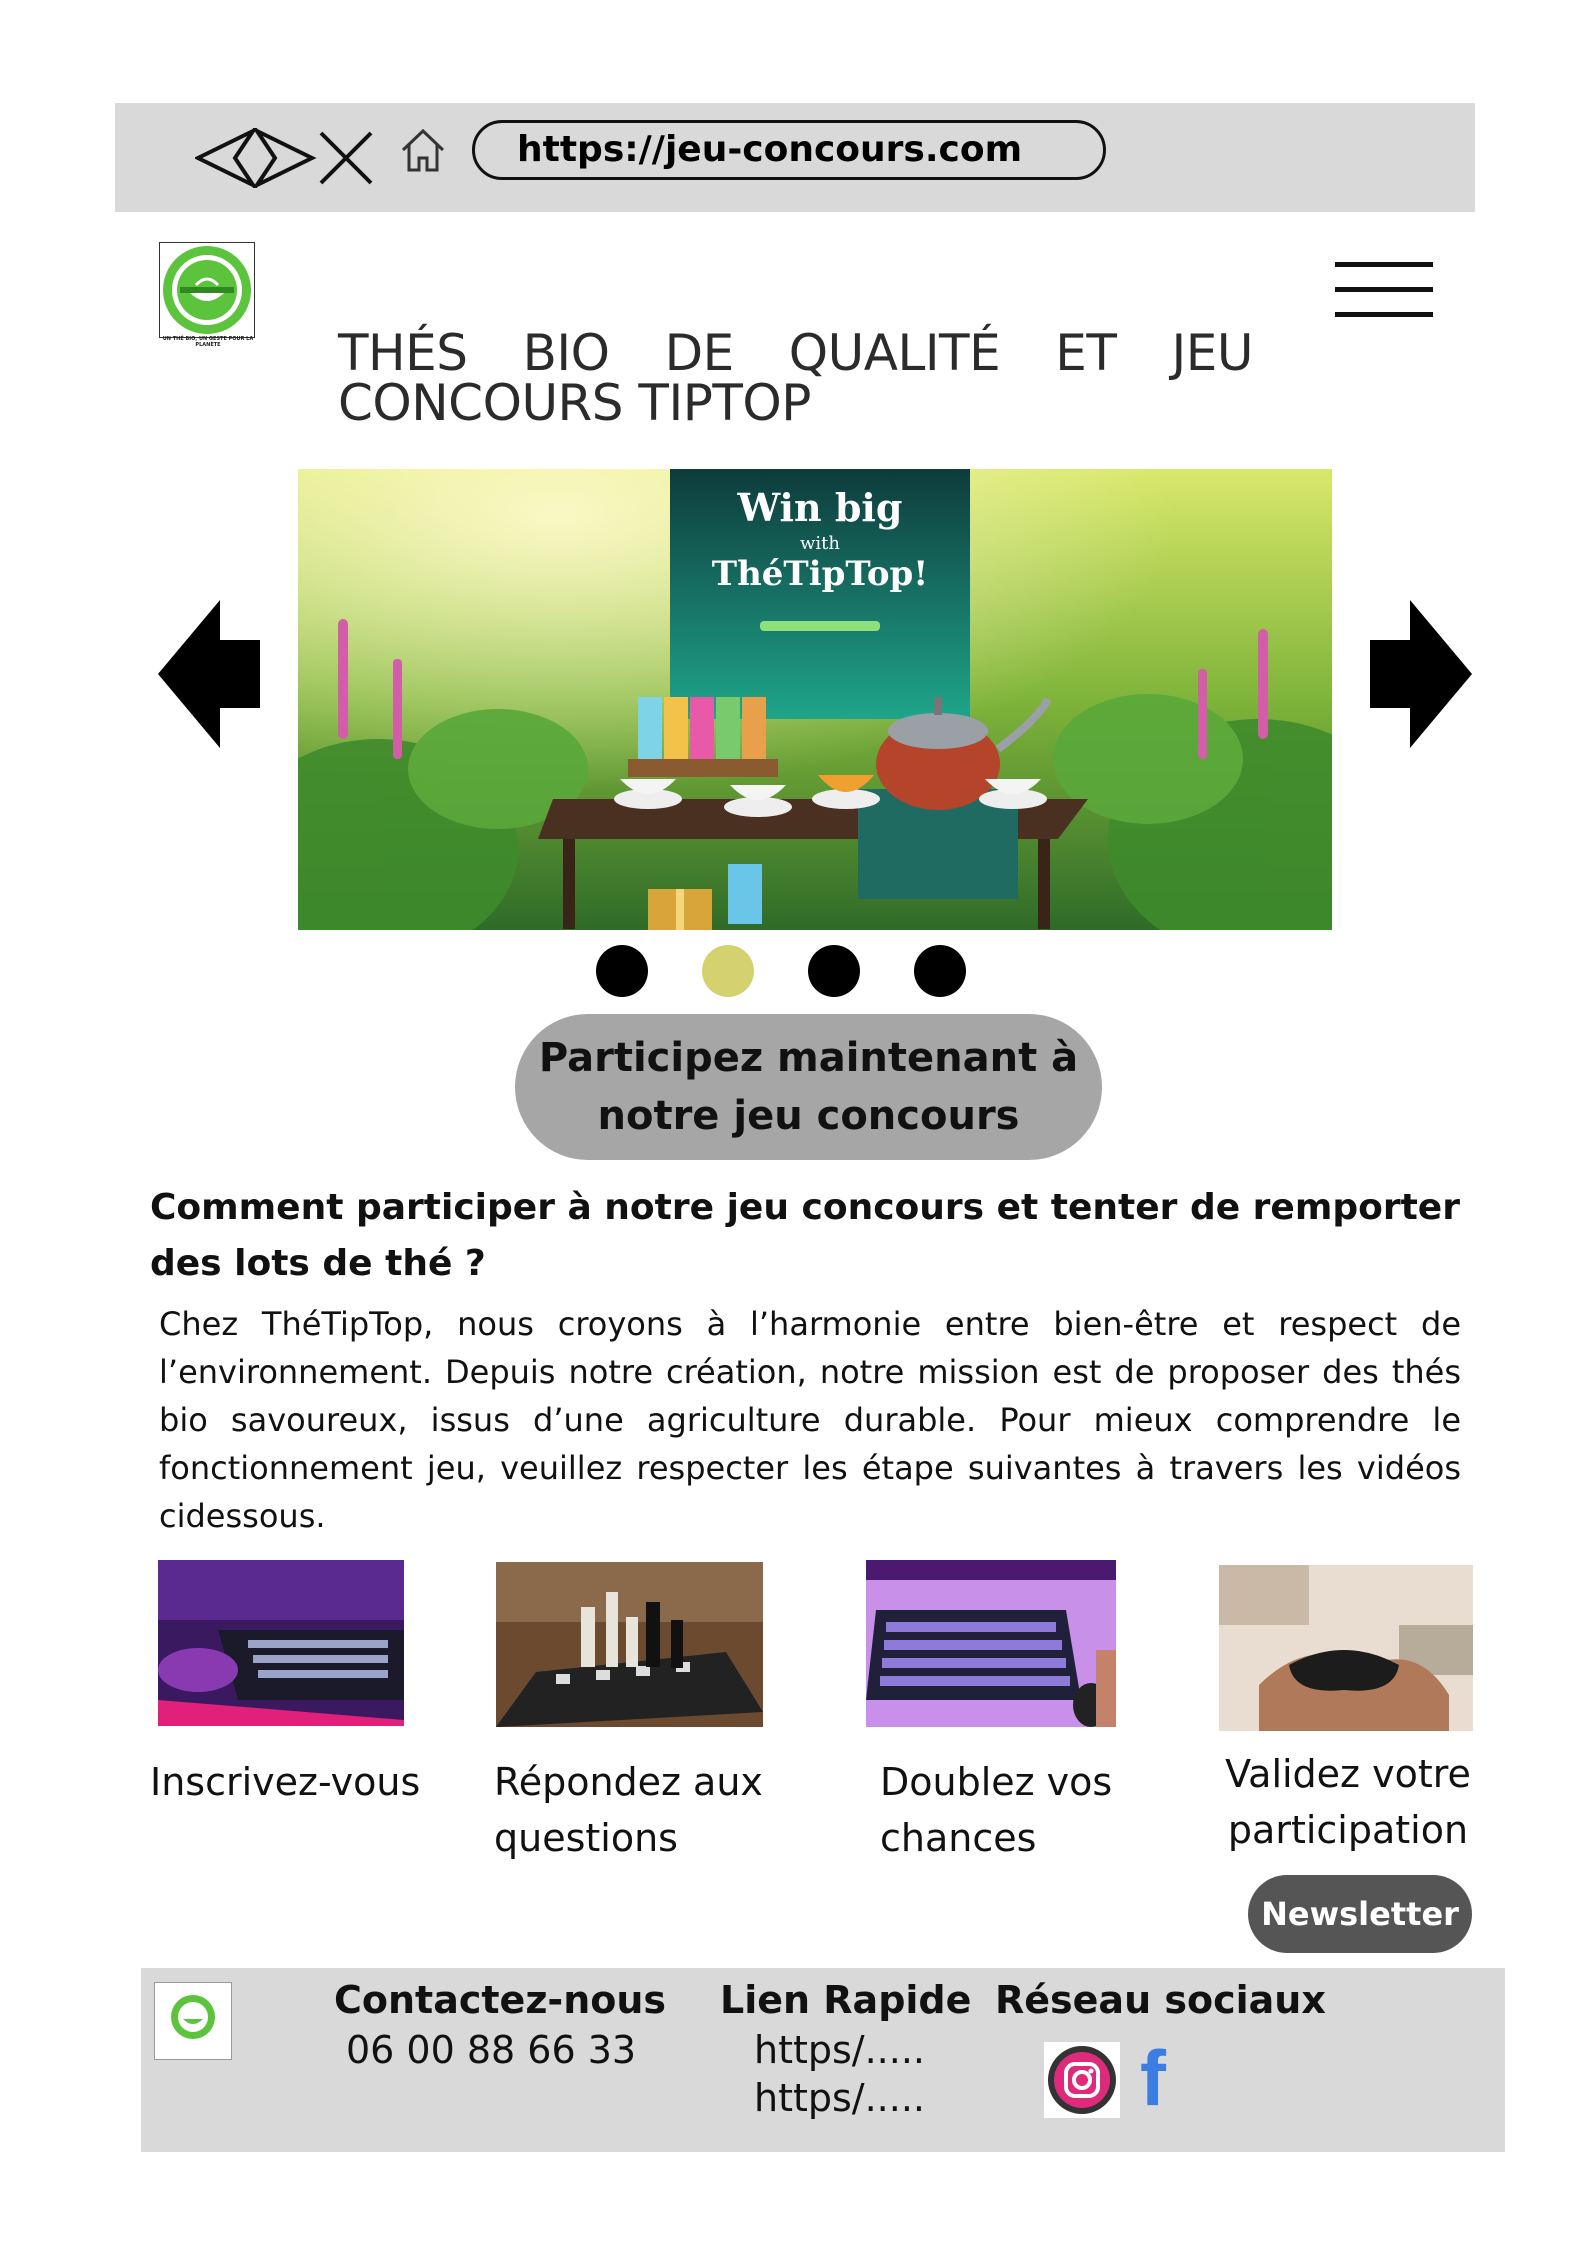 This screenshot has height=2245, width=1587. Describe the element at coordinates (820, 543) in the screenshot. I see `banner-line2: with` at that location.